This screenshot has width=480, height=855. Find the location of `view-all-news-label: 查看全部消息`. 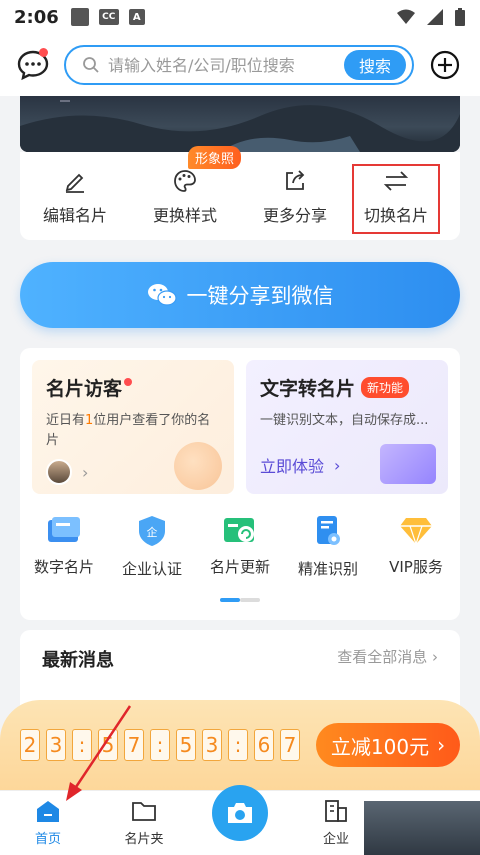

view-all-news-label: 查看全部消息 is located at coordinates (382, 657).